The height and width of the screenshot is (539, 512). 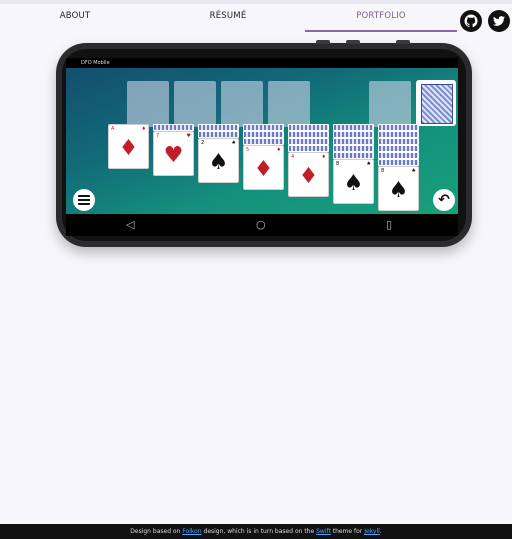 What do you see at coordinates (228, 17) in the screenshot?
I see `tab-resume: RÉSUMÉ` at bounding box center [228, 17].